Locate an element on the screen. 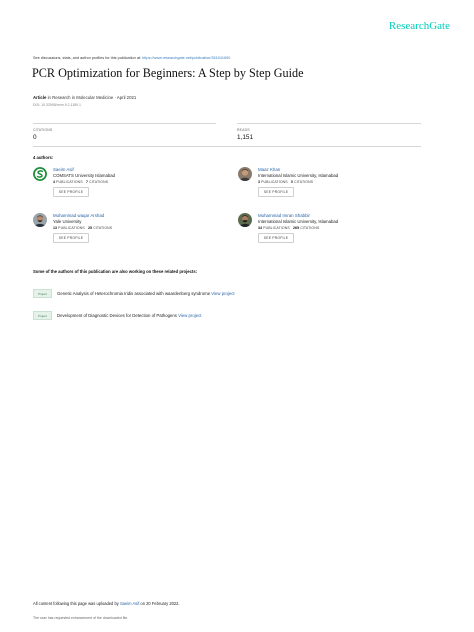 The width and height of the screenshot is (474, 632). author-stats: 13 PUBLICATIONS 25 CITATIONS is located at coordinates (82, 228).